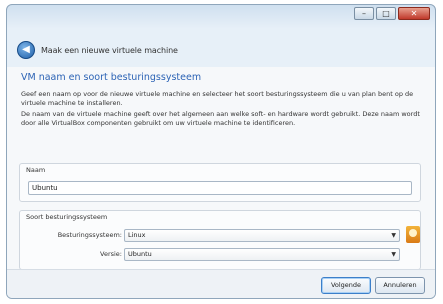 The image size is (443, 304). I want to click on cancel-button: Annuleren, so click(400, 285).